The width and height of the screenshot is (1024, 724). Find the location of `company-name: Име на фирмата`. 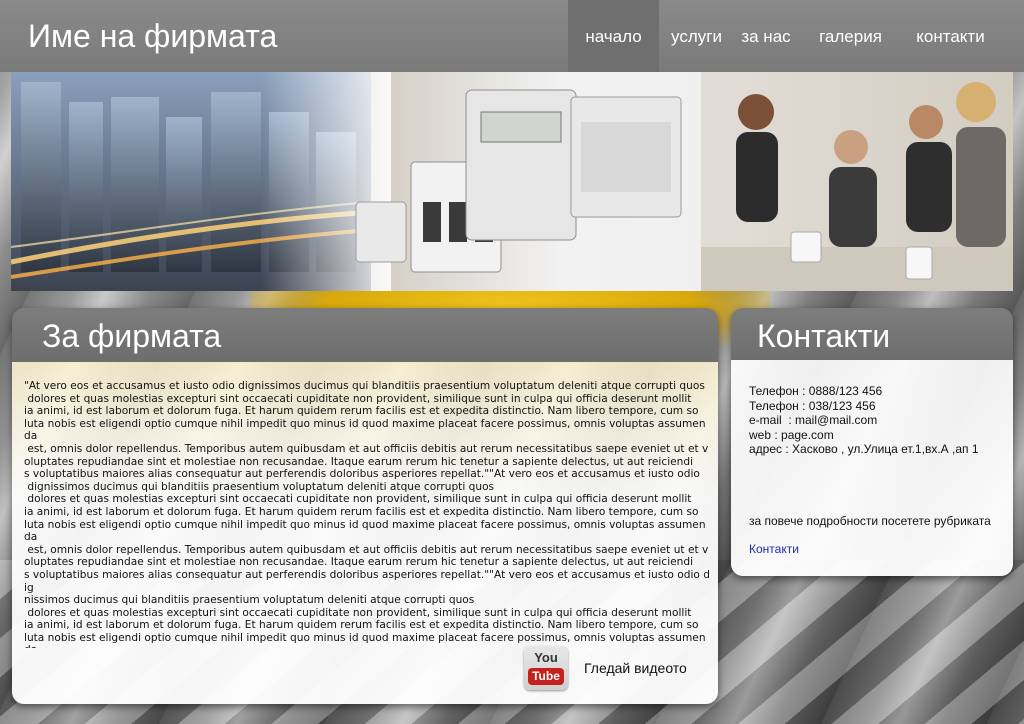

company-name: Име на фирмата is located at coordinates (152, 36).